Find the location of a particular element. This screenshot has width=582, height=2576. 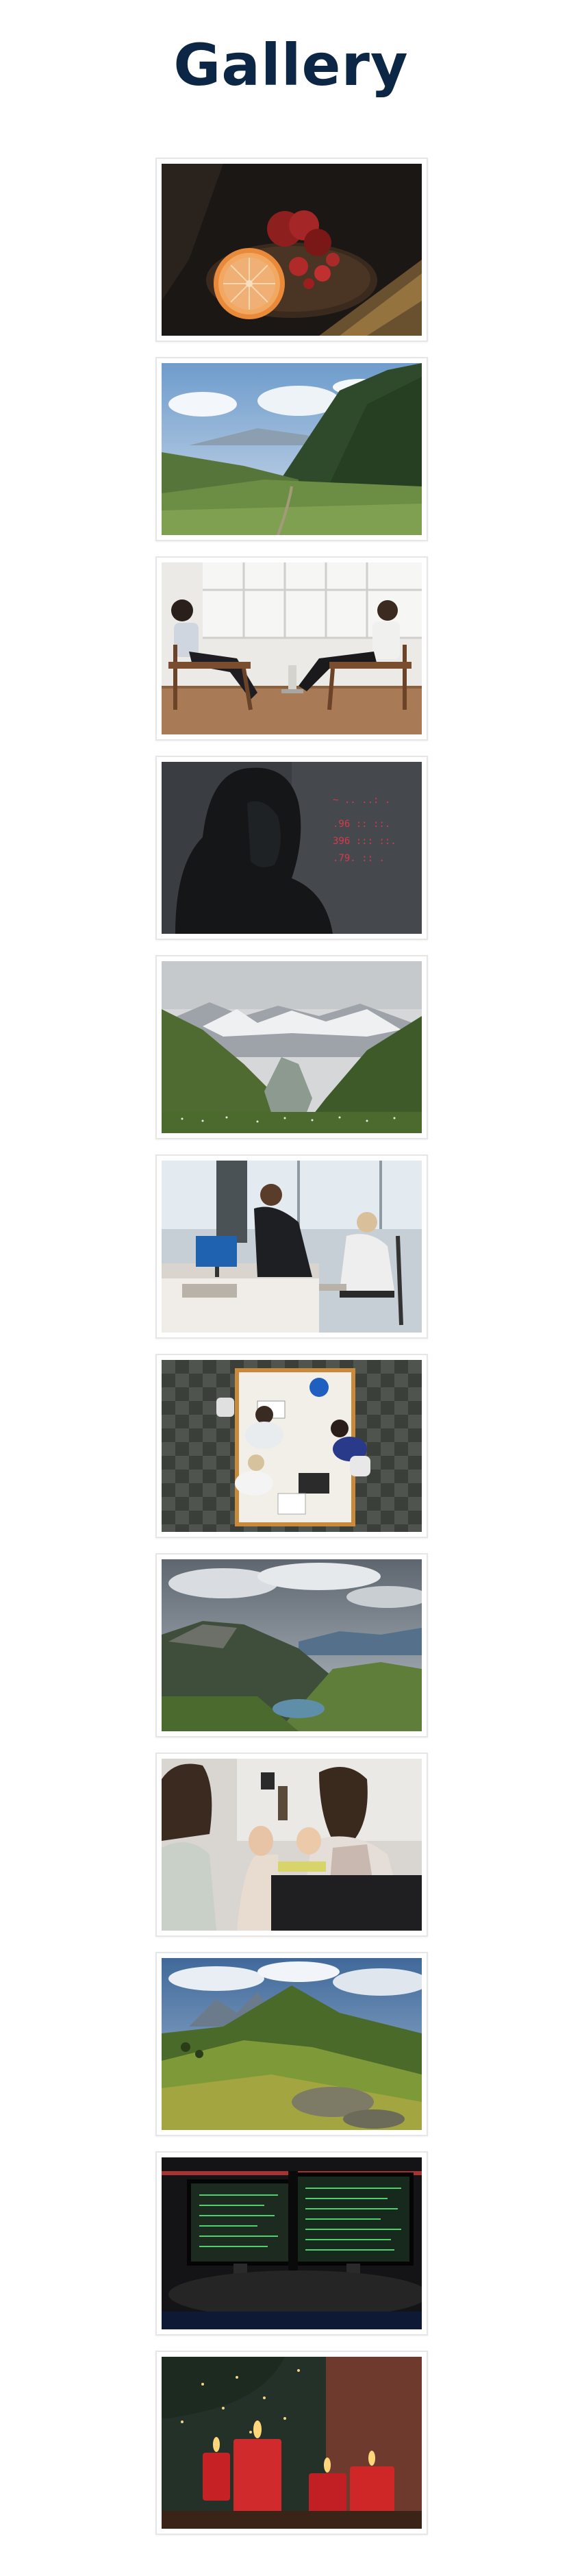

svg-text: .96 :: ::. is located at coordinates (361, 824).